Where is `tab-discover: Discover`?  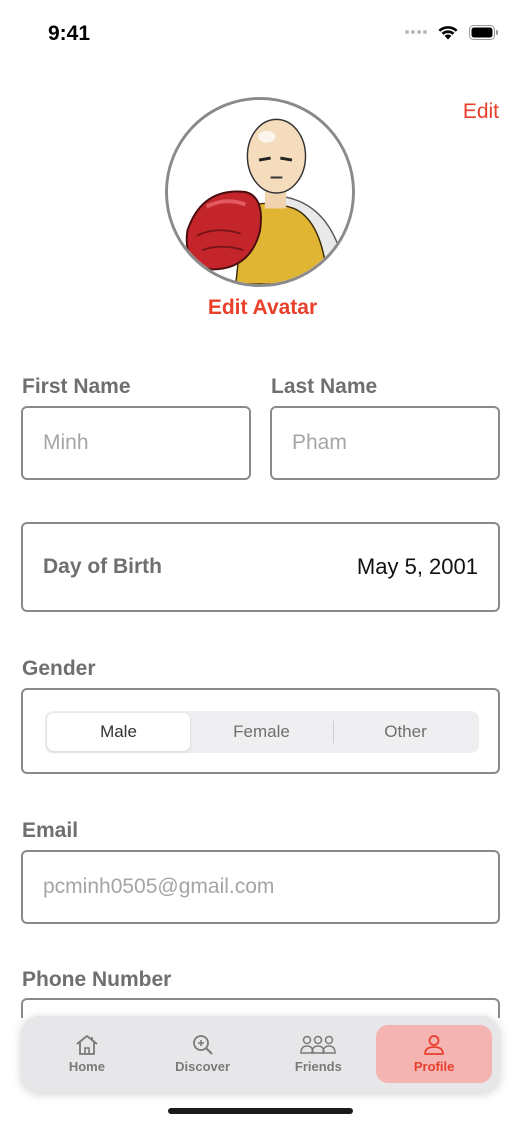 tab-discover: Discover is located at coordinates (203, 1054).